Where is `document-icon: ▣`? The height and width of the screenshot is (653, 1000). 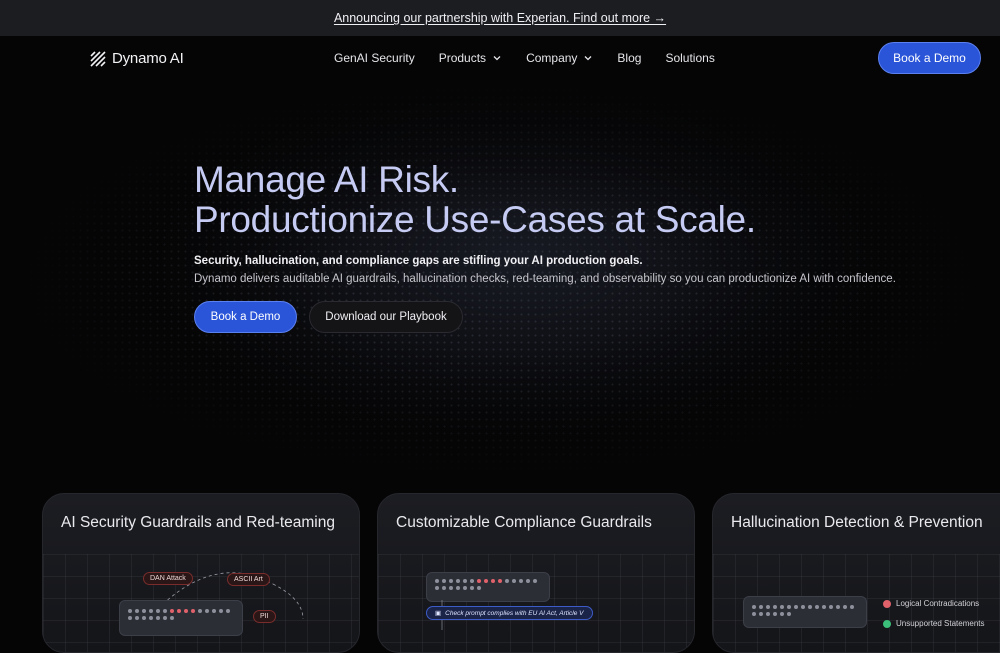
document-icon: ▣ is located at coordinates (438, 613).